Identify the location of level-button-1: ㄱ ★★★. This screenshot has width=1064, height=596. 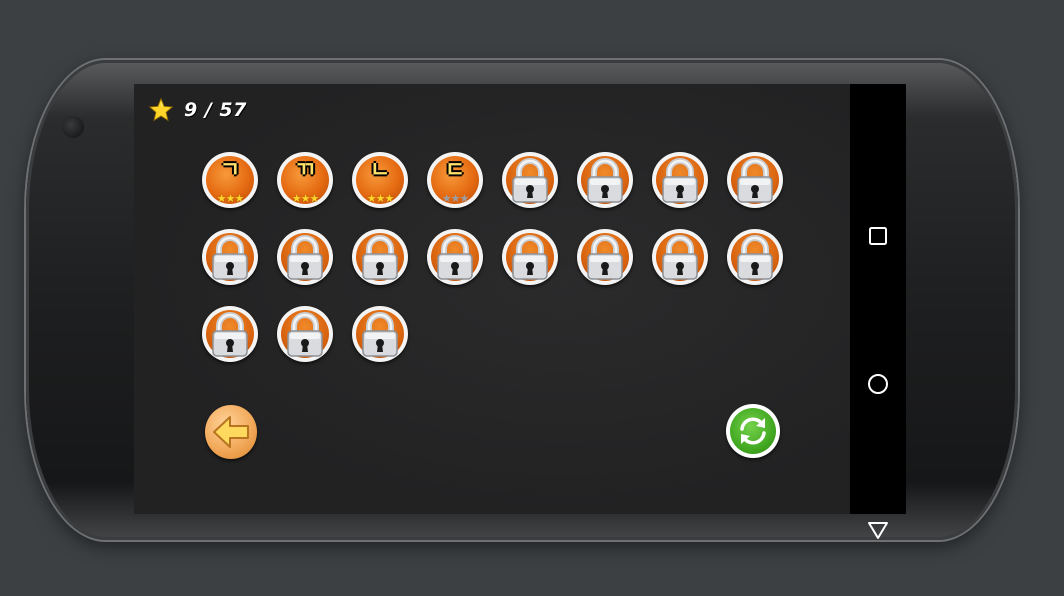
(230, 180).